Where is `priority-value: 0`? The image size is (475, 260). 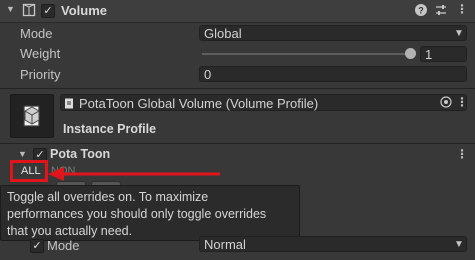 priority-value: 0 is located at coordinates (208, 74).